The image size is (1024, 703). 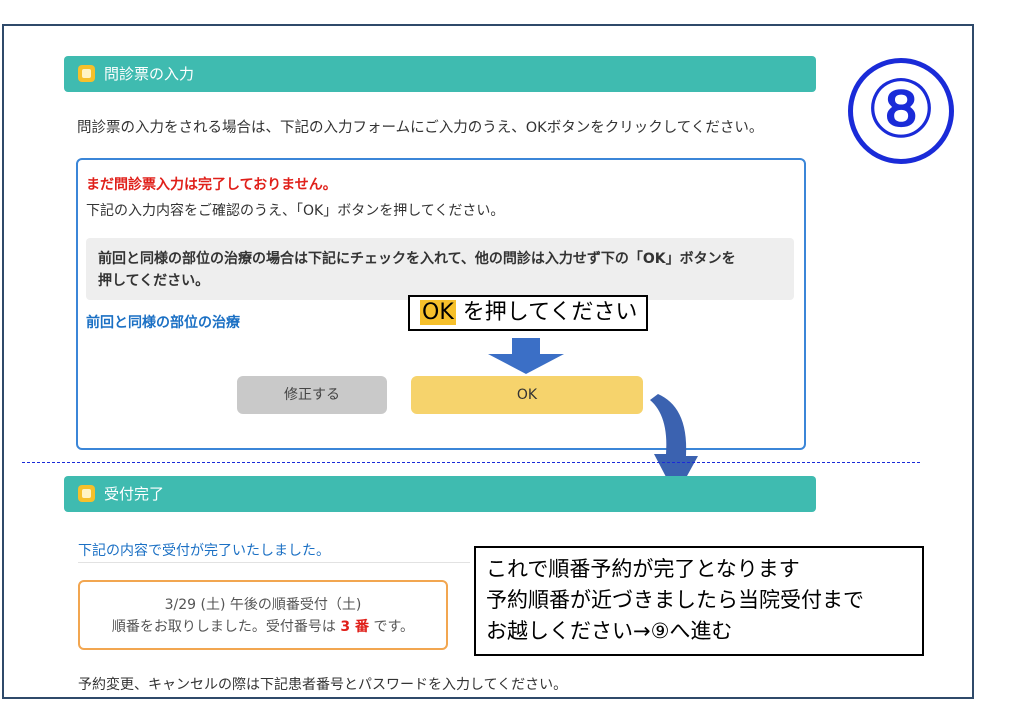 I want to click on receipt-number: 3 番, so click(x=354, y=627).